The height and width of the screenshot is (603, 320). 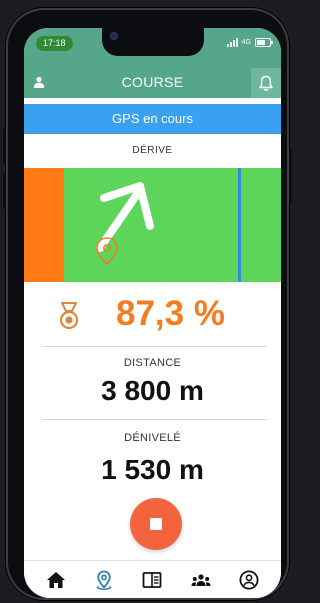 I want to click on signal-icon, so click(x=232, y=42).